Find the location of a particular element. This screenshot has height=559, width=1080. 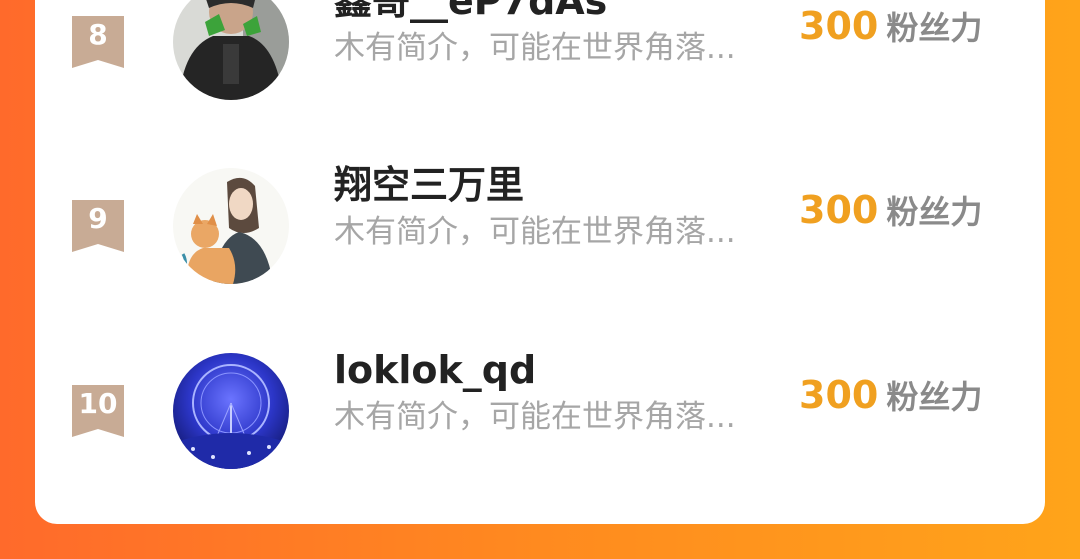

rank-badge: 10 is located at coordinates (98, 411).